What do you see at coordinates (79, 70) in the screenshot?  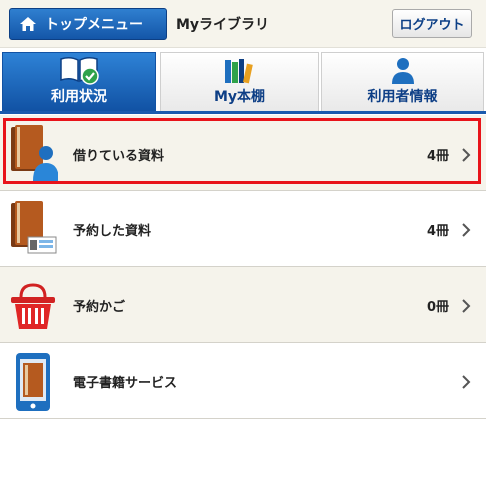 I see `book-check-icon` at bounding box center [79, 70].